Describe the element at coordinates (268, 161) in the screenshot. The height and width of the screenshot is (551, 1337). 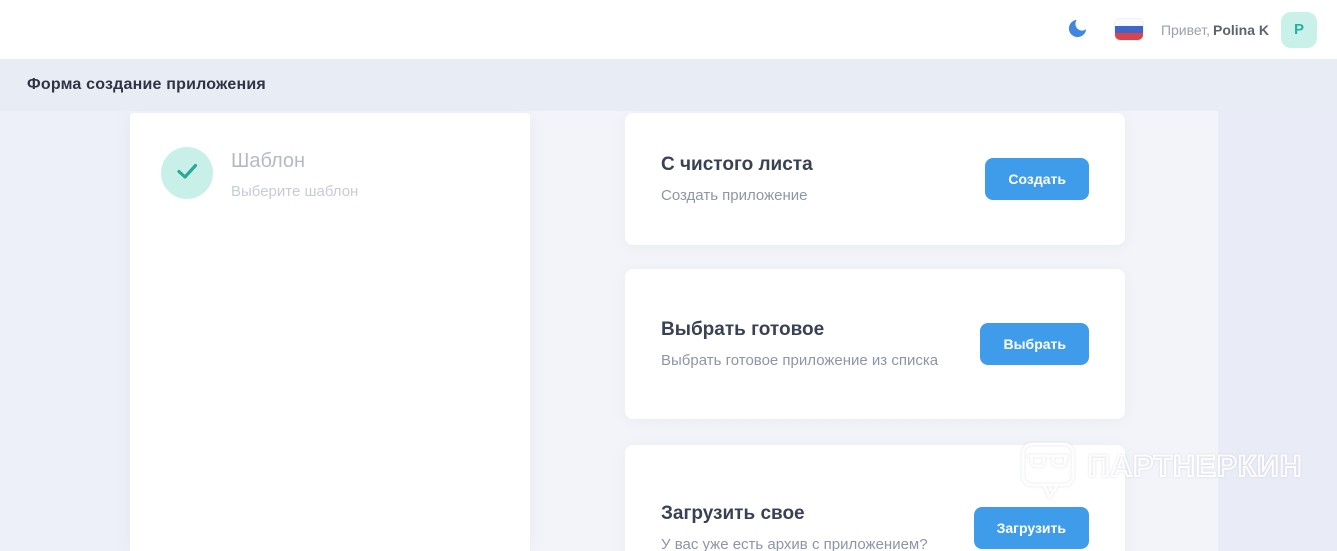
I see `step-title: Шаблон` at that location.